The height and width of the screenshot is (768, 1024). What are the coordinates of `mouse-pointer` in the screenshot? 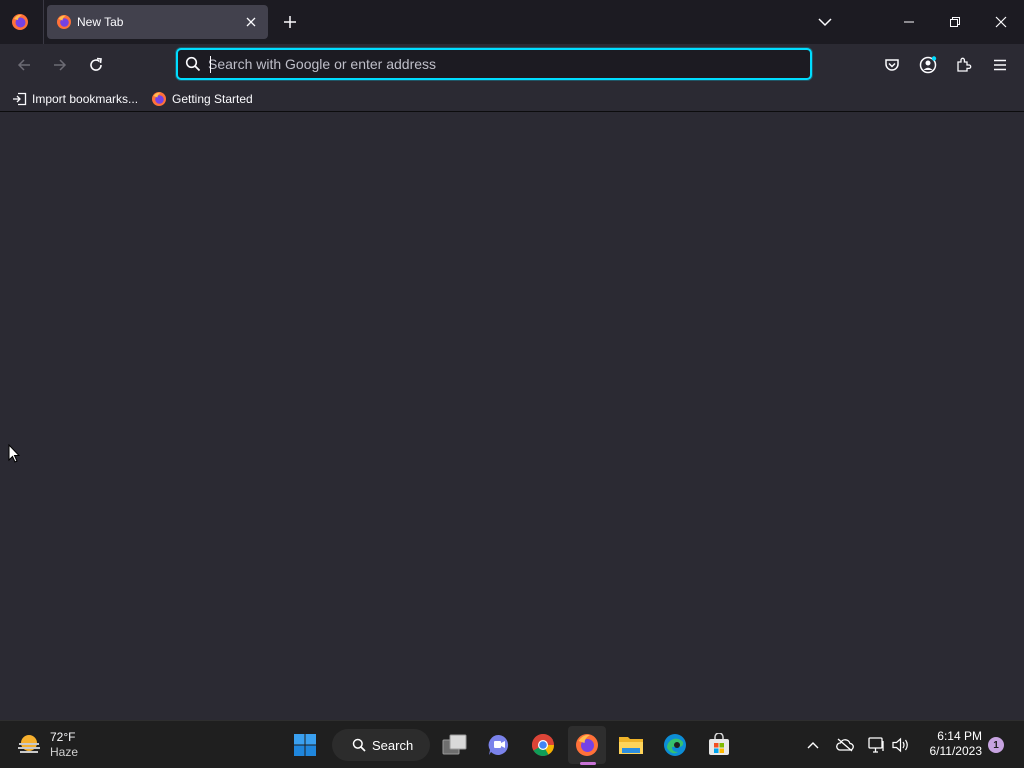 It's located at (14, 455).